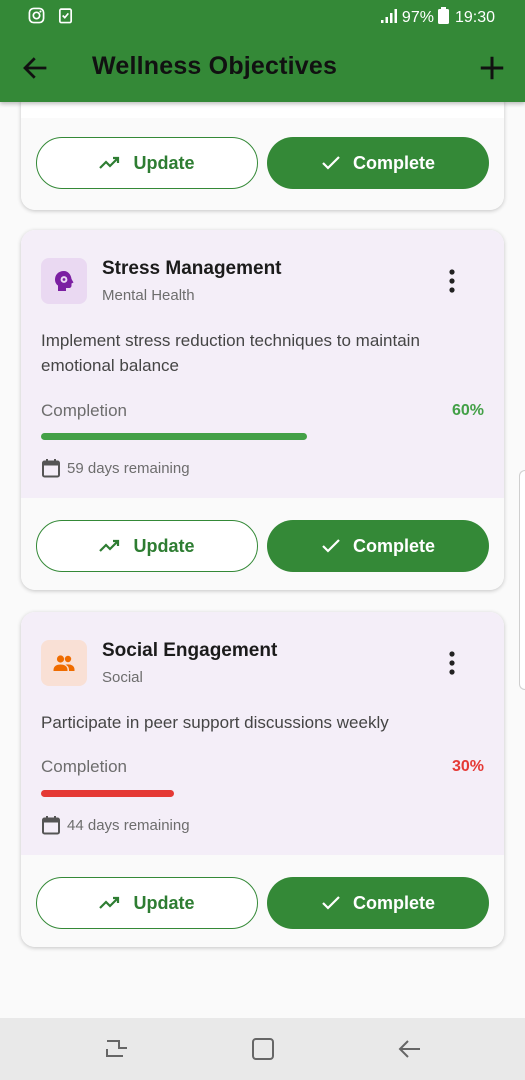  I want to click on days-remaining: 44 days remaining, so click(115, 825).